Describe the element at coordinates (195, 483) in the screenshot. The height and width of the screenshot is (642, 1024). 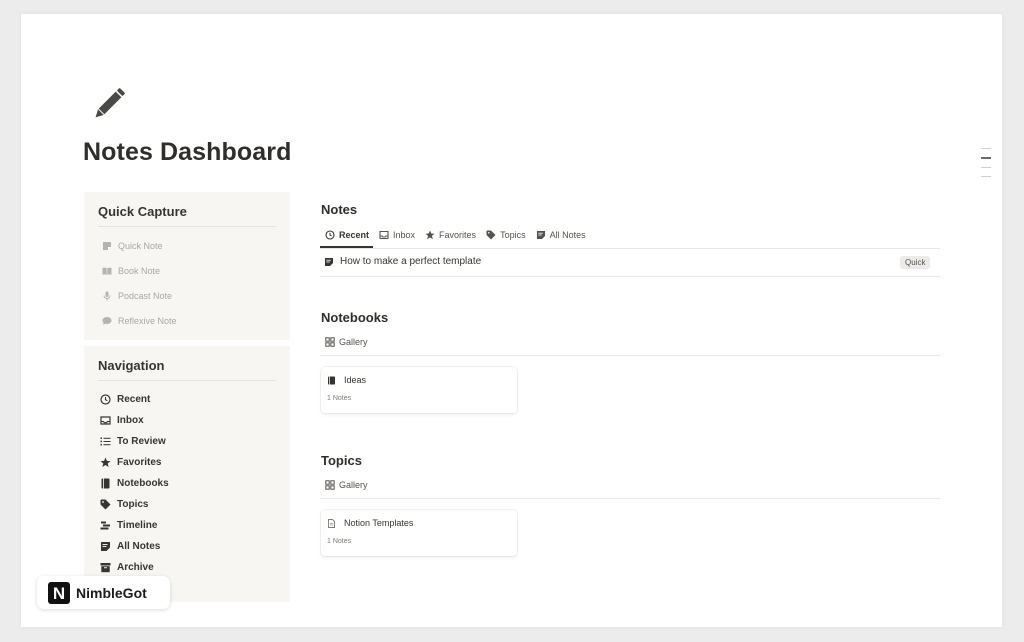
I see `nav-item-notebooks: Notebooks` at that location.